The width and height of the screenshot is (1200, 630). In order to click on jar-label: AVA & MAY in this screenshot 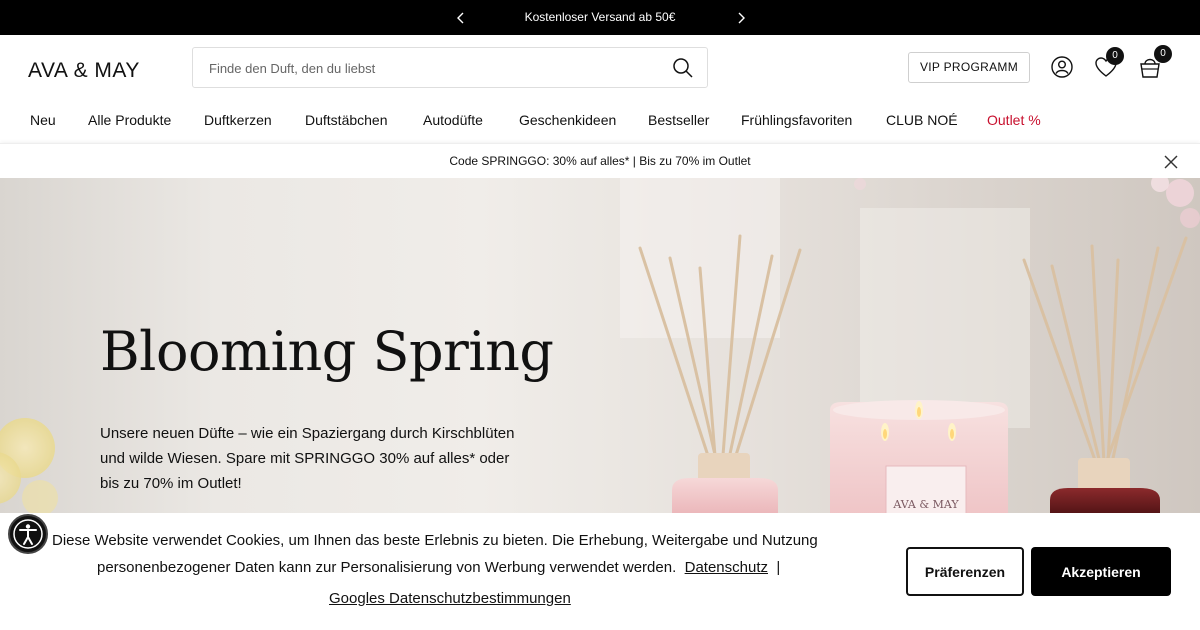, I will do `click(925, 504)`.